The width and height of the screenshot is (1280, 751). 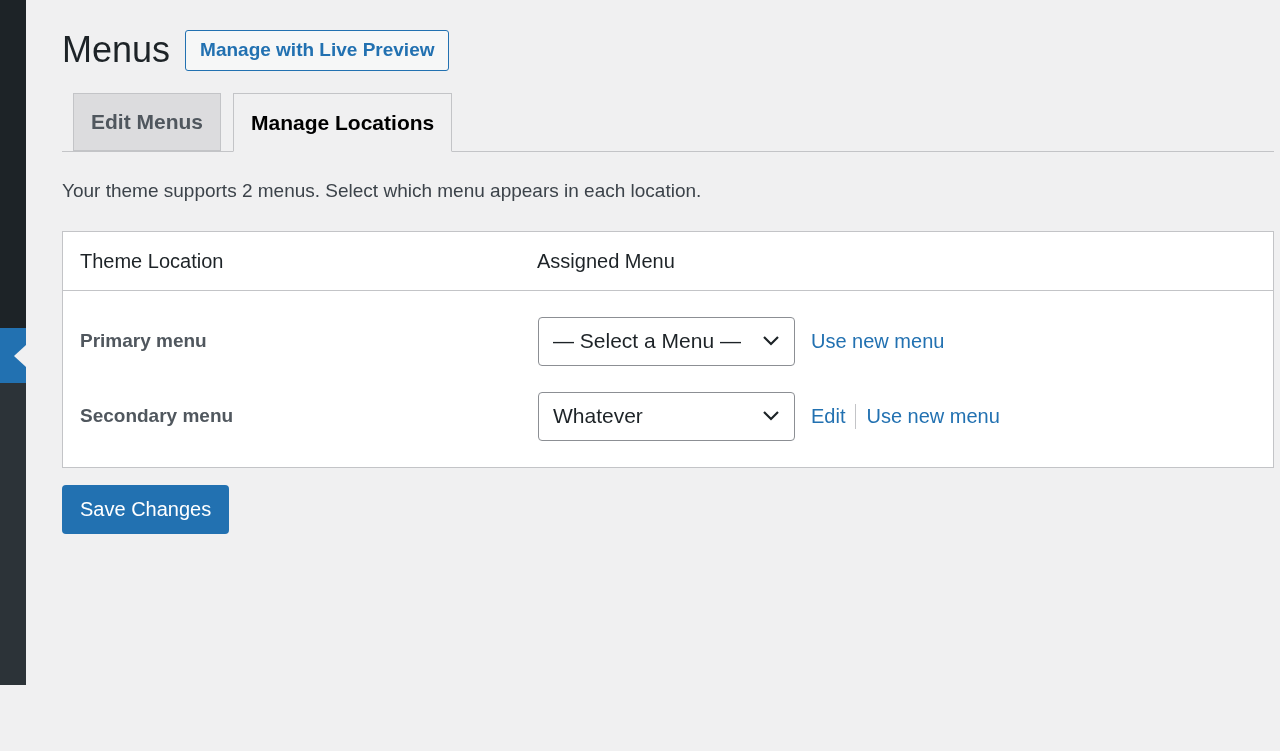 What do you see at coordinates (828, 416) in the screenshot?
I see `location-link: Edit` at bounding box center [828, 416].